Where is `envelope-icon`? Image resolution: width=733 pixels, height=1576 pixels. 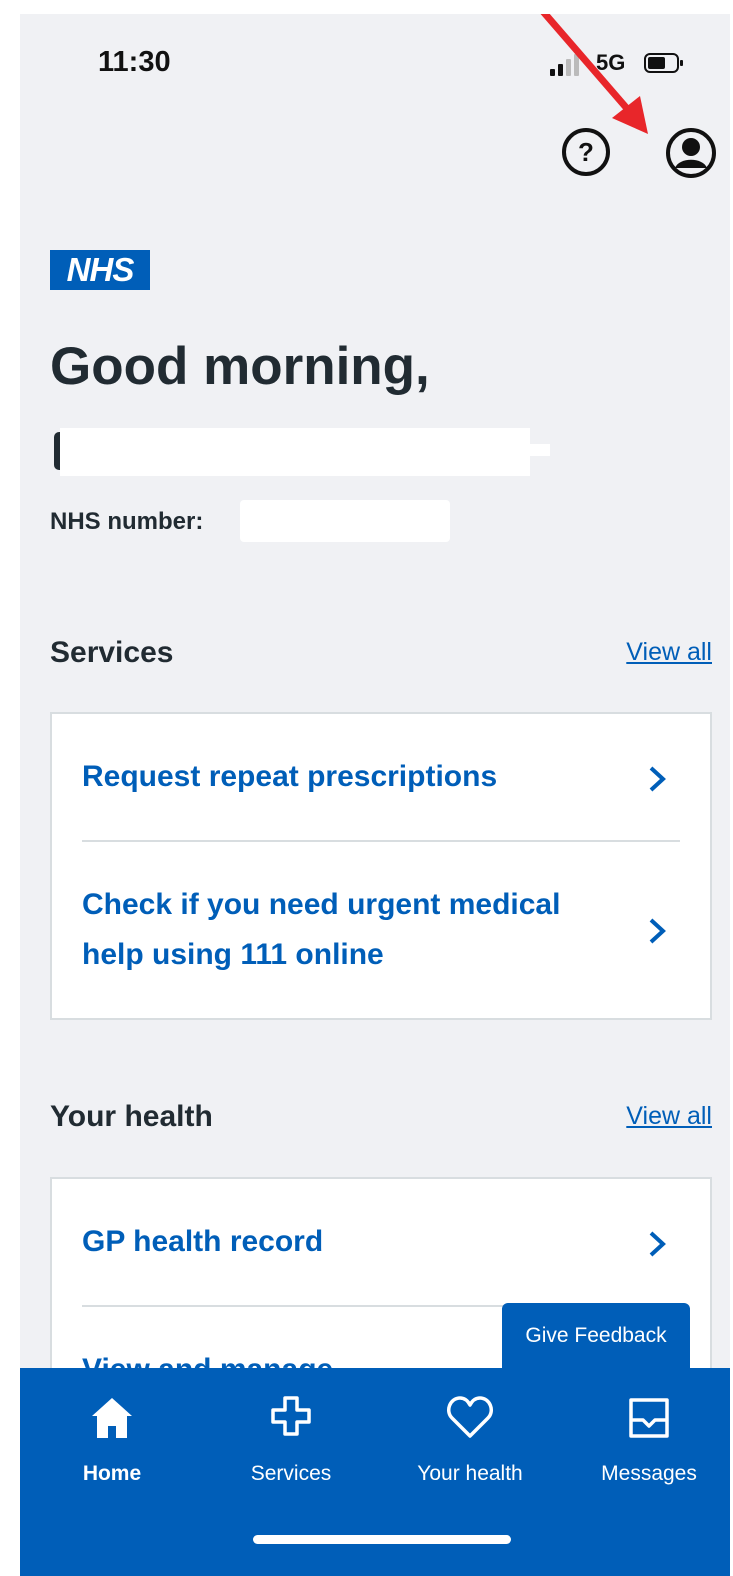
envelope-icon is located at coordinates (649, 1418).